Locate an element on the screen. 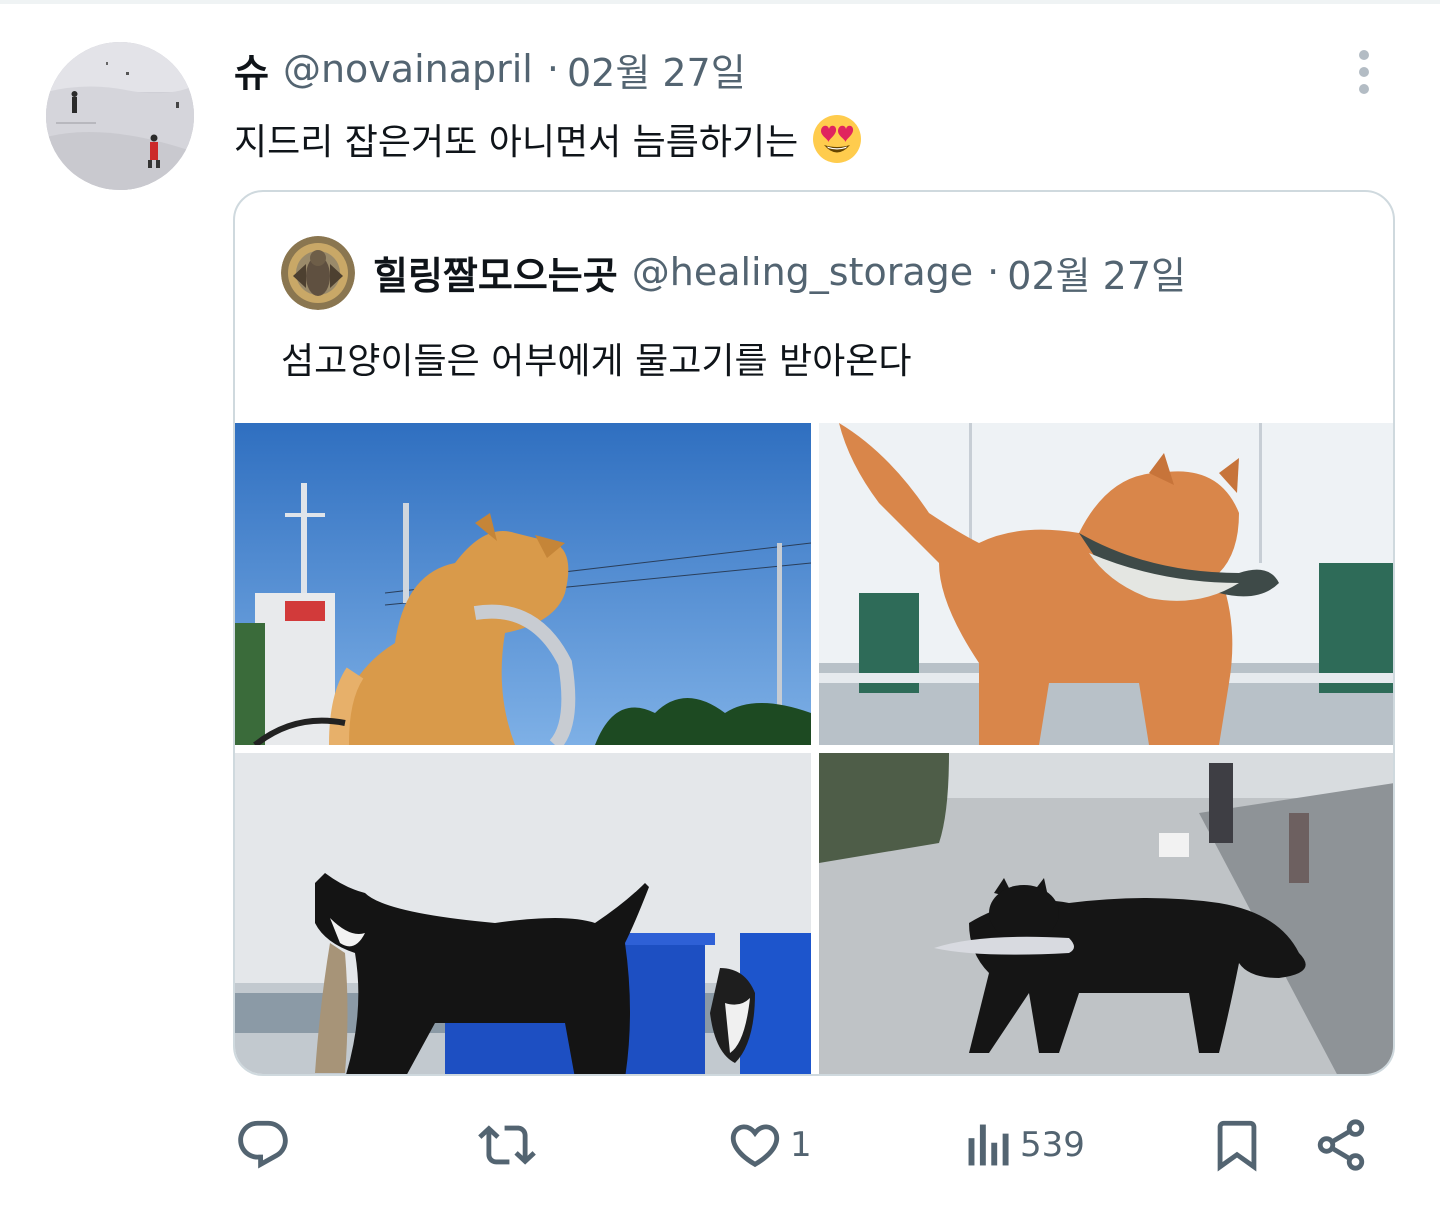 This screenshot has height=1209, width=1440. quote-date: 02월 27일 is located at coordinates (1096, 272).